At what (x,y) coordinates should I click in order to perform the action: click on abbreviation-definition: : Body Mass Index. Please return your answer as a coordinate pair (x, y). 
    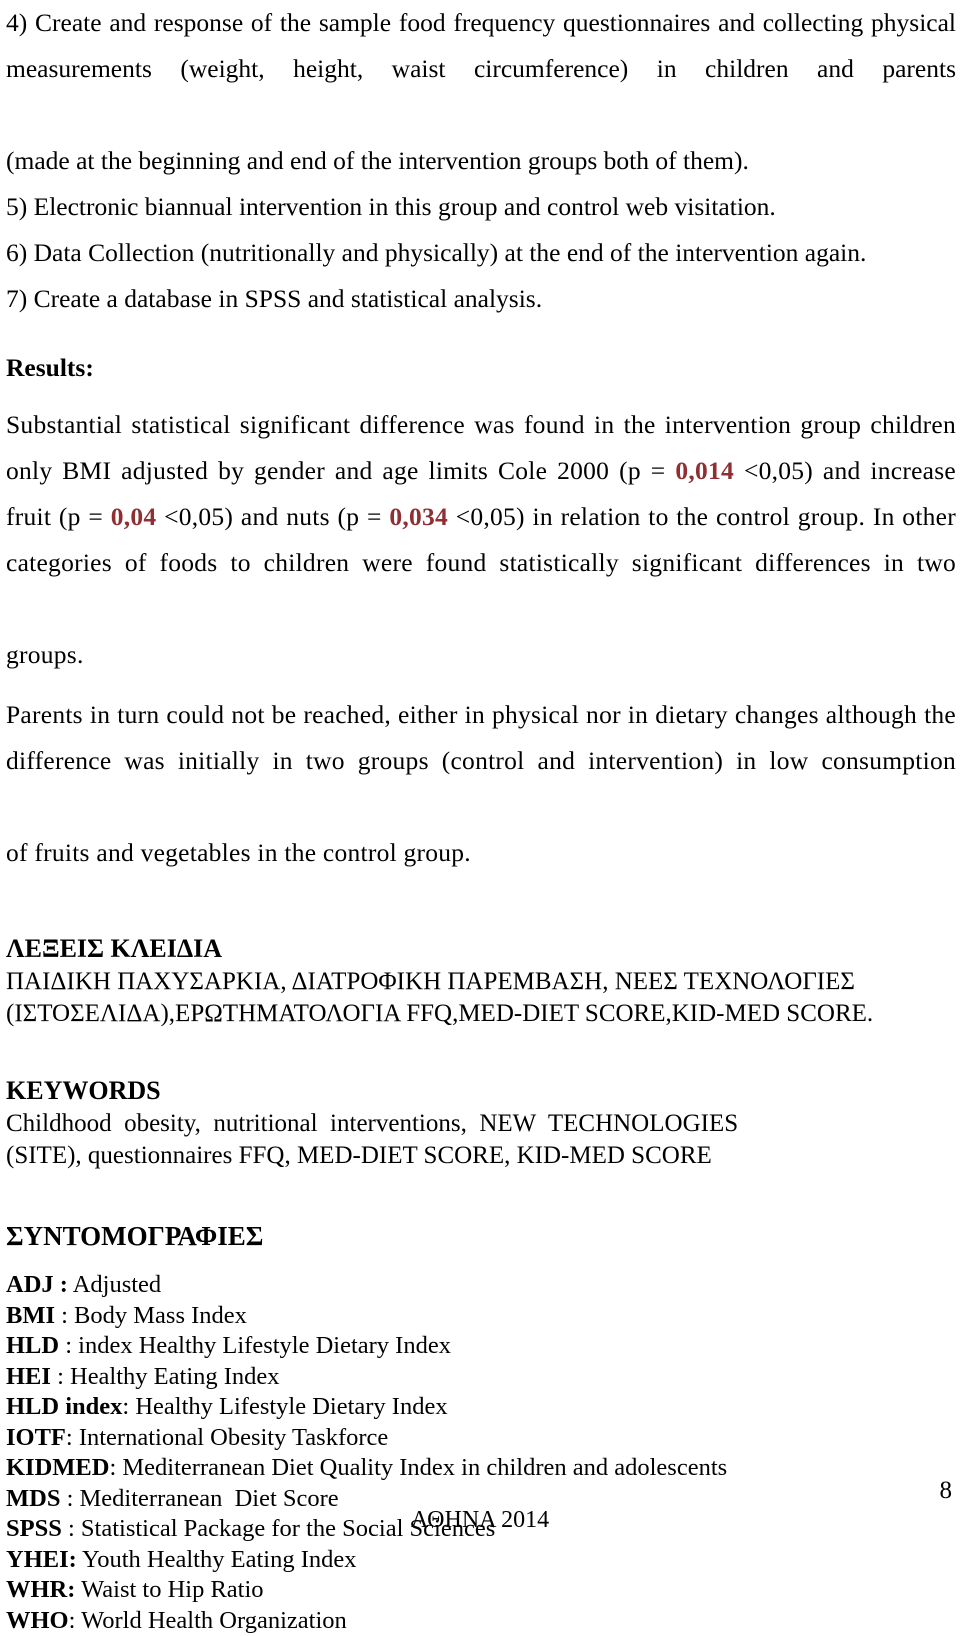
    Looking at the image, I should click on (151, 1315).